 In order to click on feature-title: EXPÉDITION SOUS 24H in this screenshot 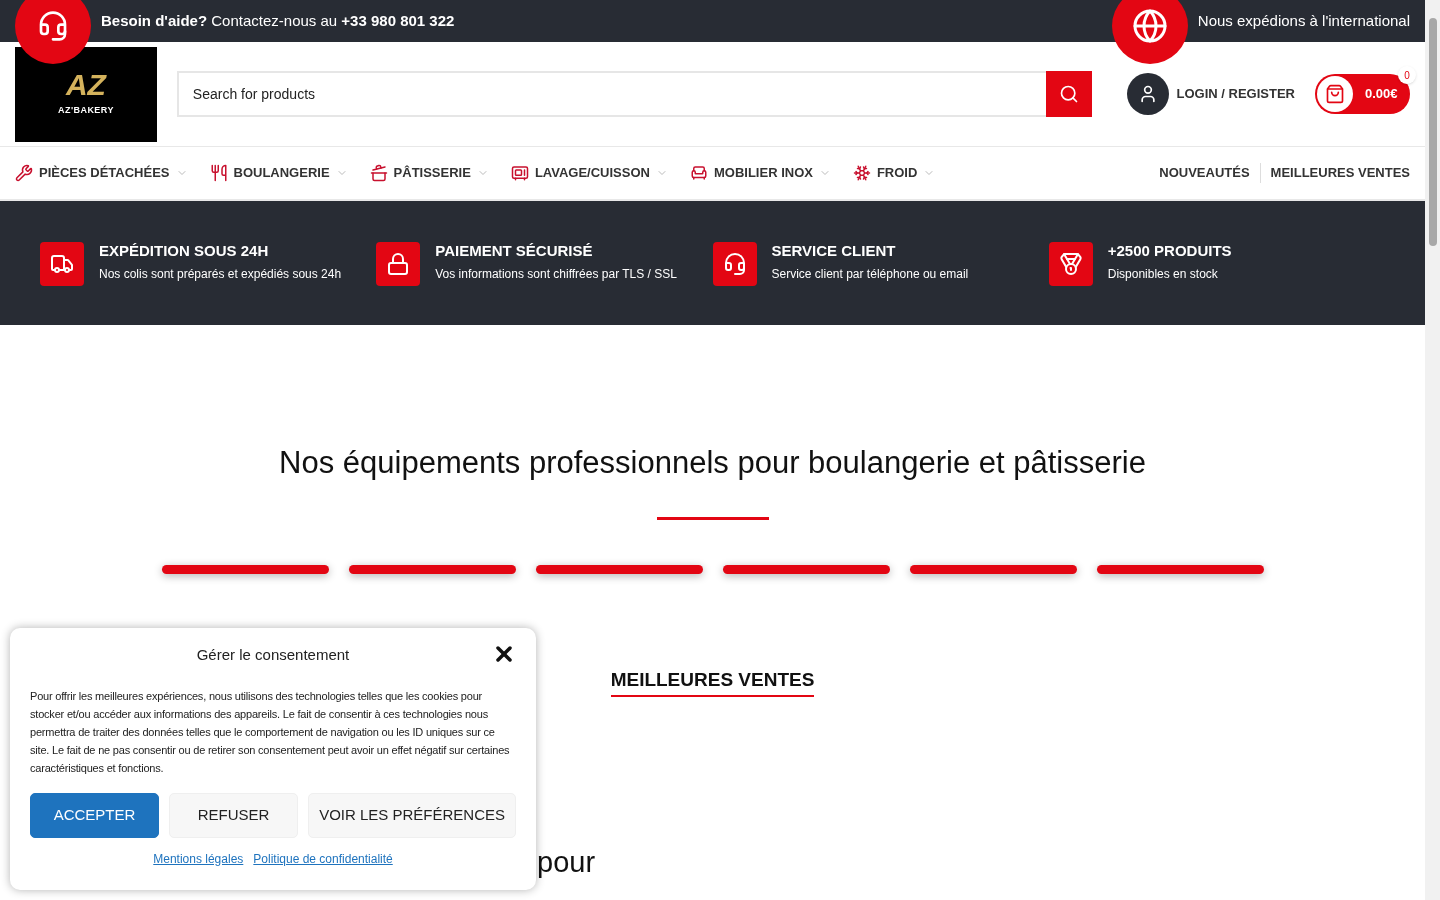, I will do `click(184, 251)`.